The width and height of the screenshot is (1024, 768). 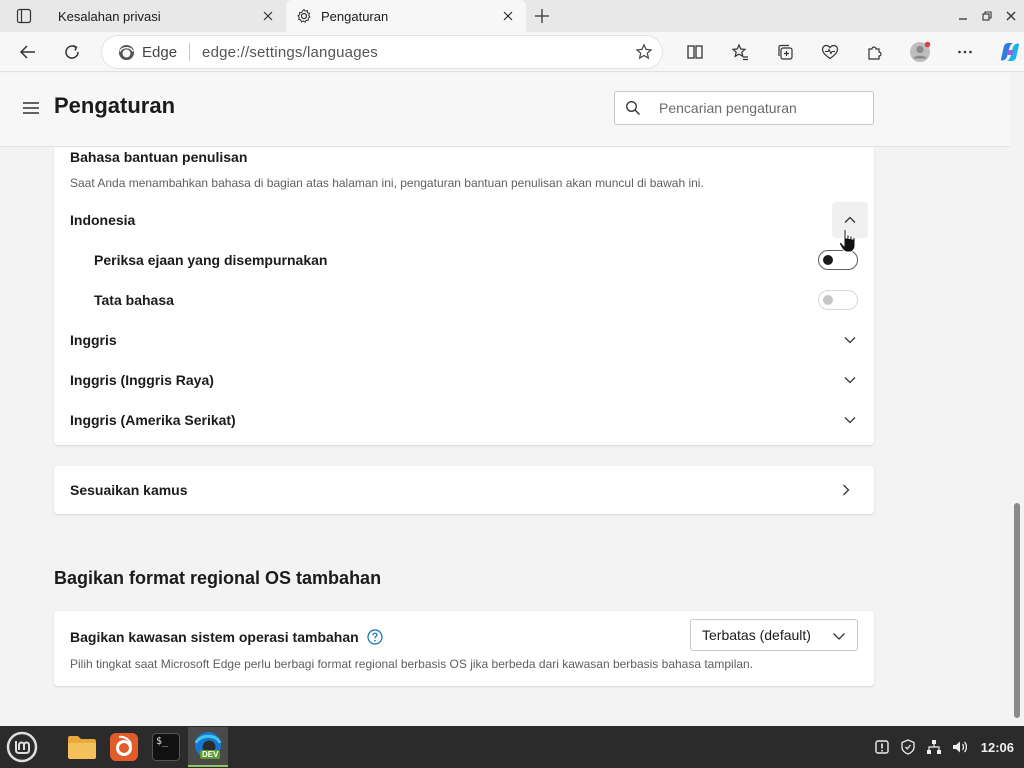 What do you see at coordinates (464, 220) in the screenshot?
I see `language-row-indonesia: Indonesia` at bounding box center [464, 220].